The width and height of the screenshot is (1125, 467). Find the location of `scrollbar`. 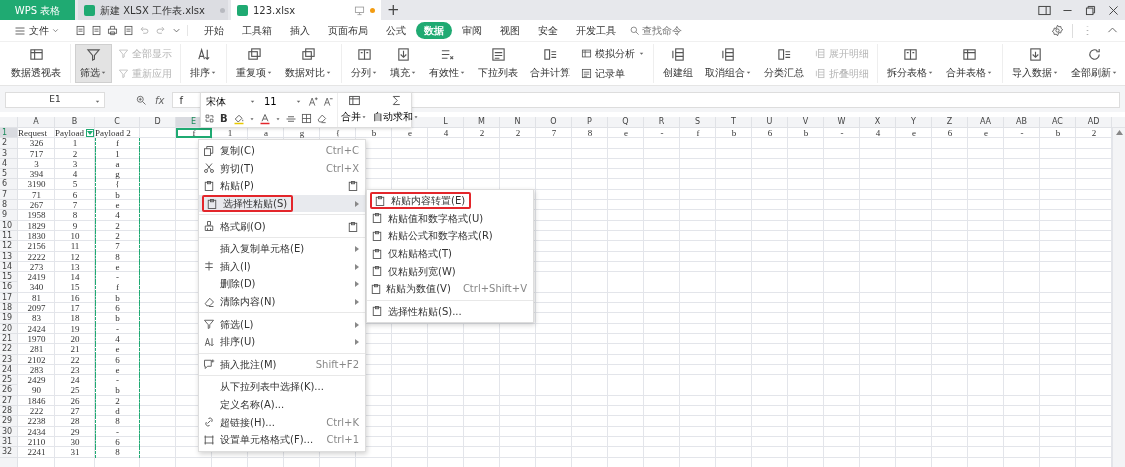

scrollbar is located at coordinates (1118, 297).